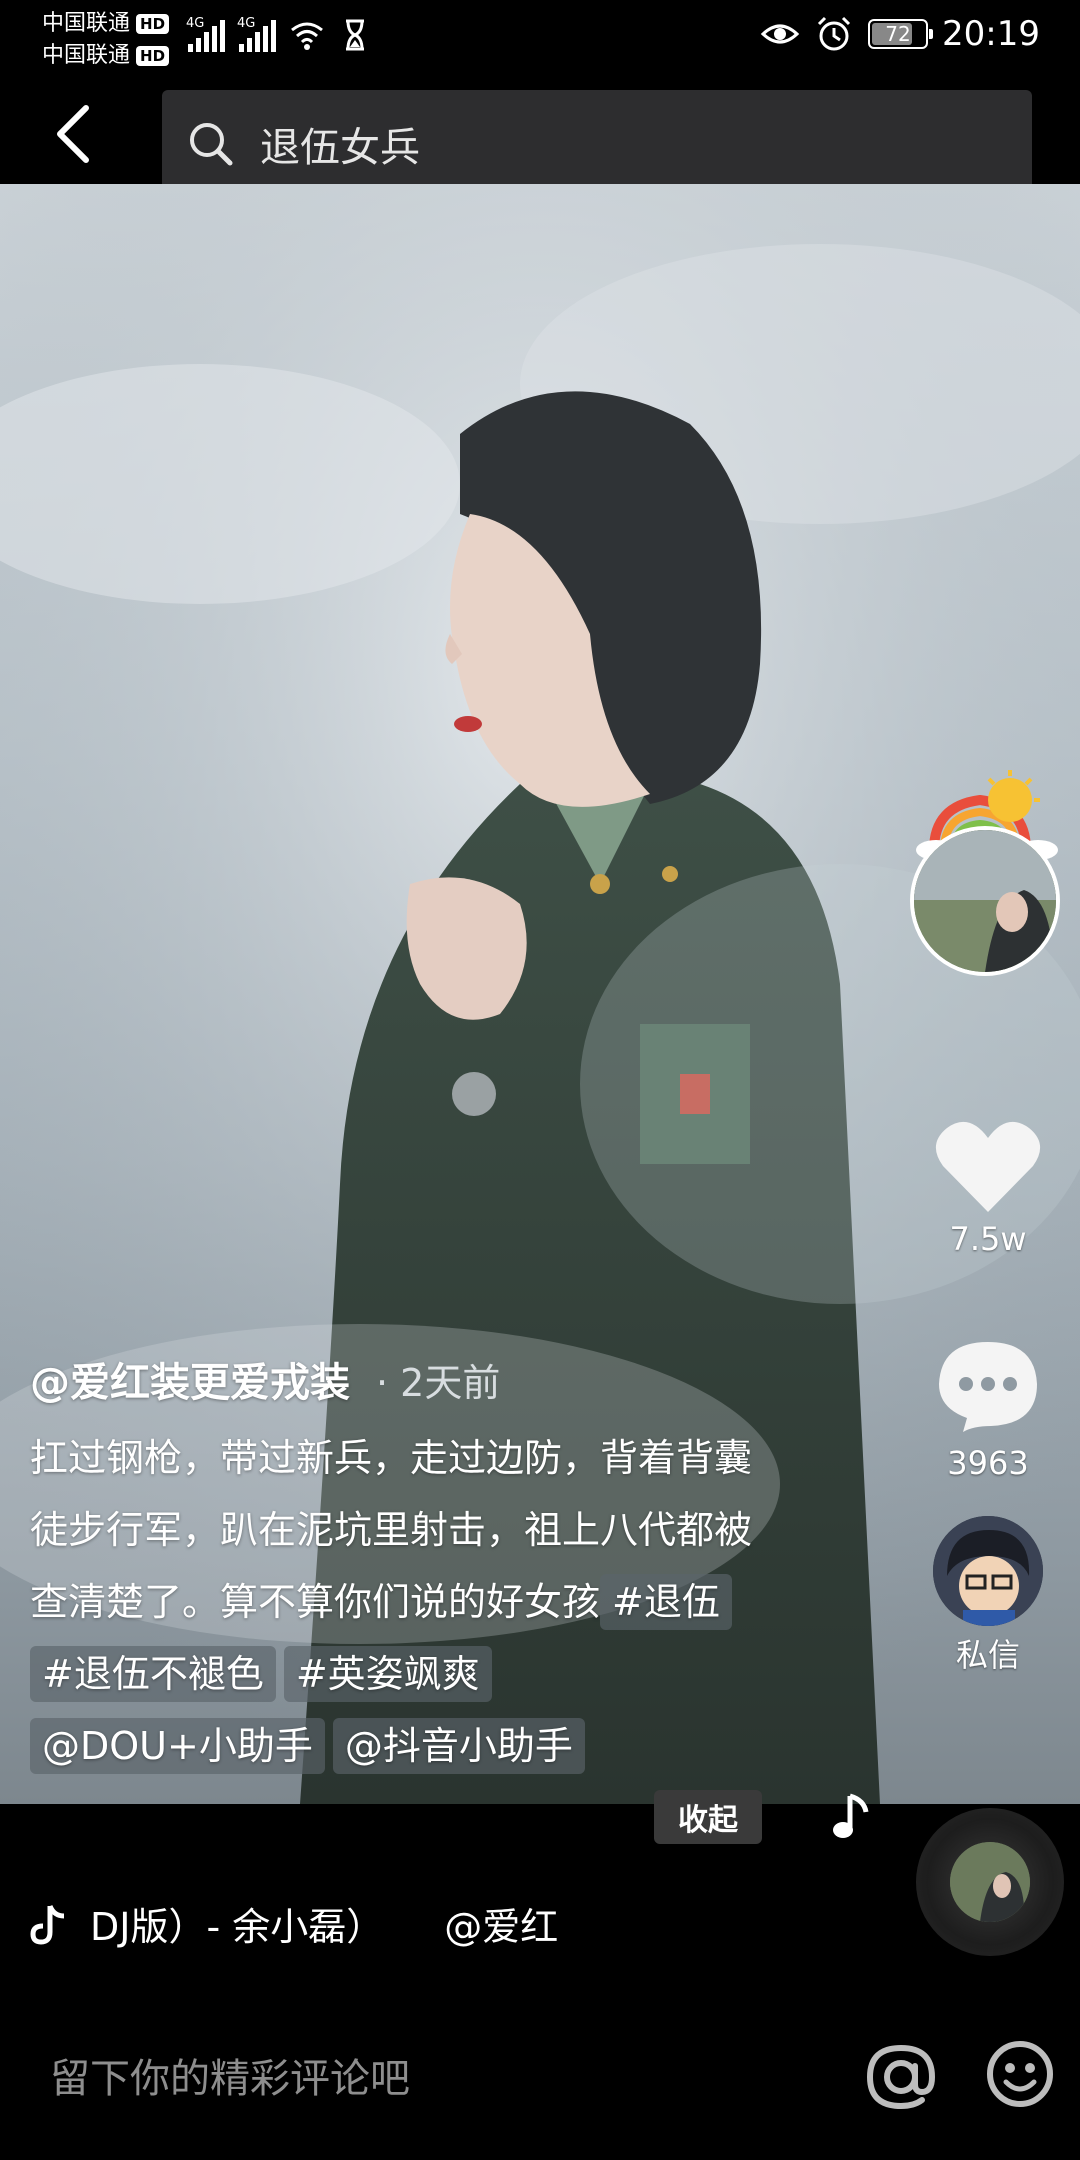 The width and height of the screenshot is (1080, 2160). I want to click on clock: 20:19, so click(991, 34).